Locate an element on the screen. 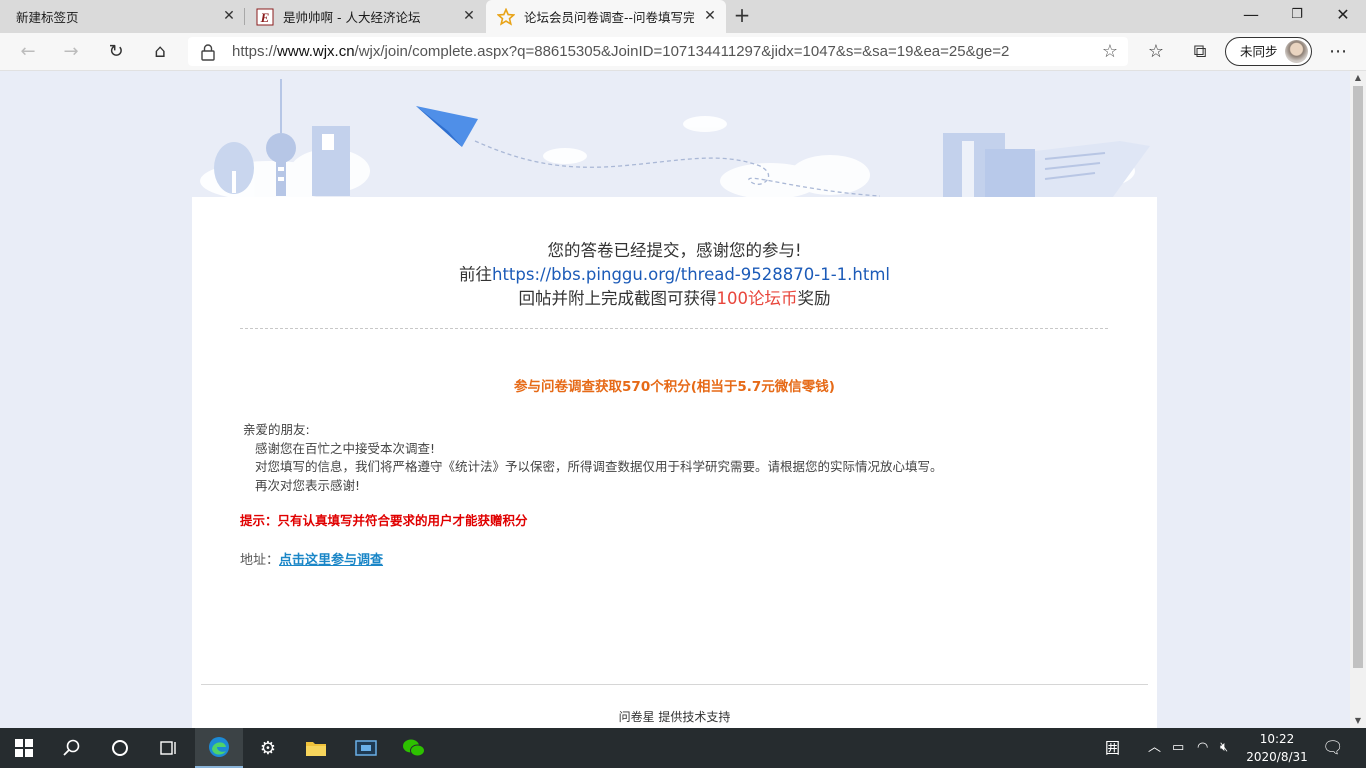 The width and height of the screenshot is (1366, 768). survey-link: 点击这里参与调查 is located at coordinates (331, 560).